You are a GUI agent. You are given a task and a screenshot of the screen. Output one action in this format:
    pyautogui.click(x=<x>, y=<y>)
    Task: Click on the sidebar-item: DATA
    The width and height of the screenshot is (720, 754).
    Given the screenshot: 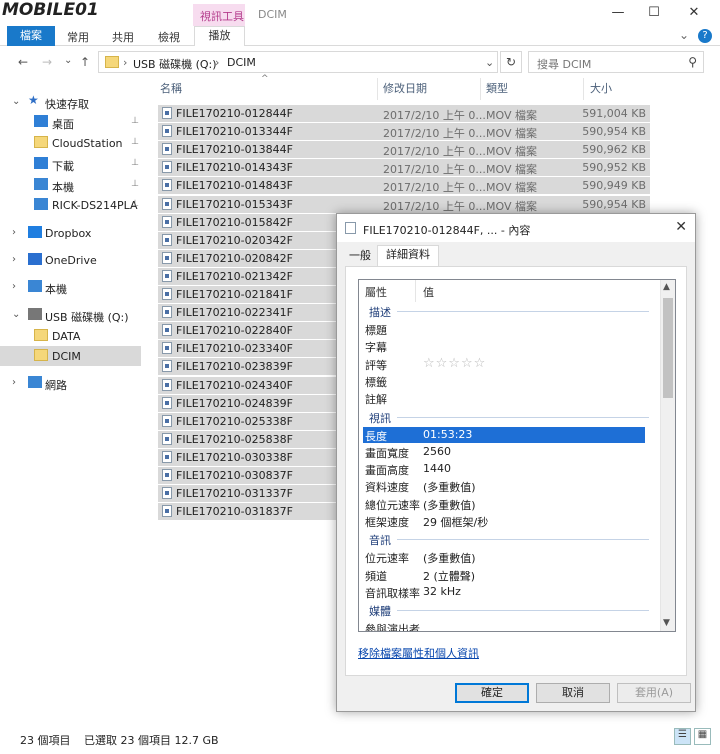 What is the action you would take?
    pyautogui.click(x=70, y=336)
    